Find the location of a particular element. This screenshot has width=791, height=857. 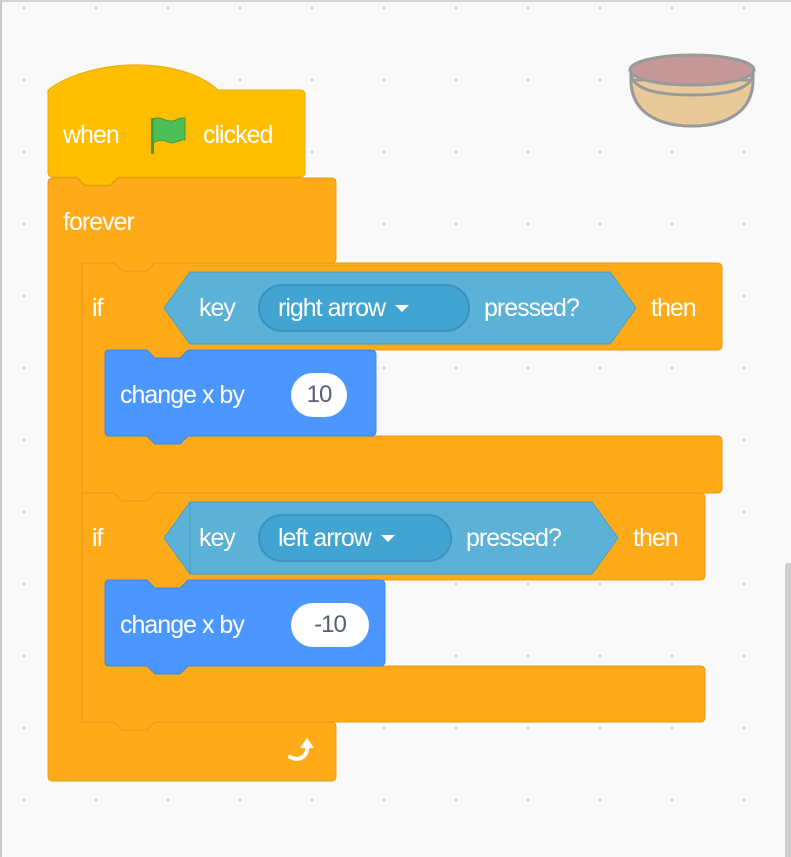

hat-prefix-label: when is located at coordinates (91, 135).